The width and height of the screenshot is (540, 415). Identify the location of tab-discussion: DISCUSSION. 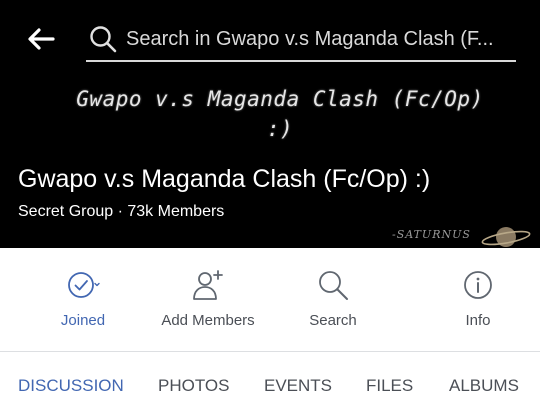
(71, 386).